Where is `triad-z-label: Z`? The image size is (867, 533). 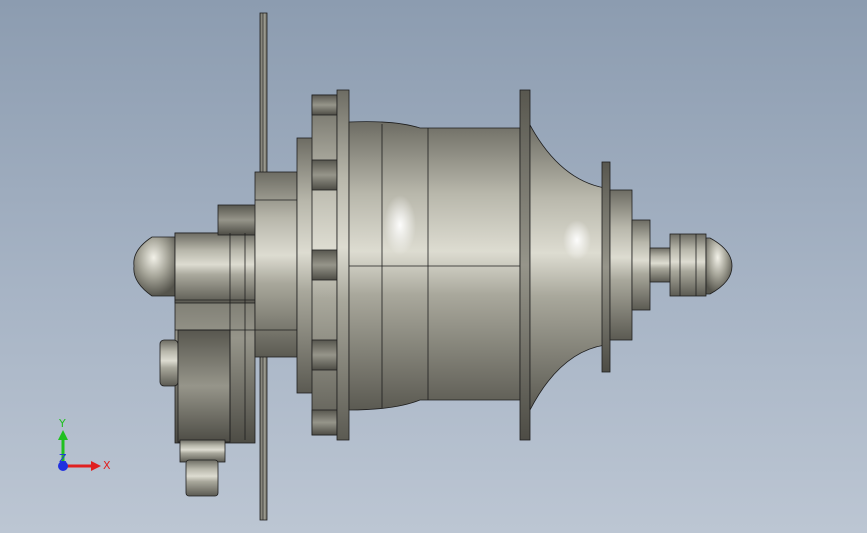
triad-z-label: Z is located at coordinates (63, 458).